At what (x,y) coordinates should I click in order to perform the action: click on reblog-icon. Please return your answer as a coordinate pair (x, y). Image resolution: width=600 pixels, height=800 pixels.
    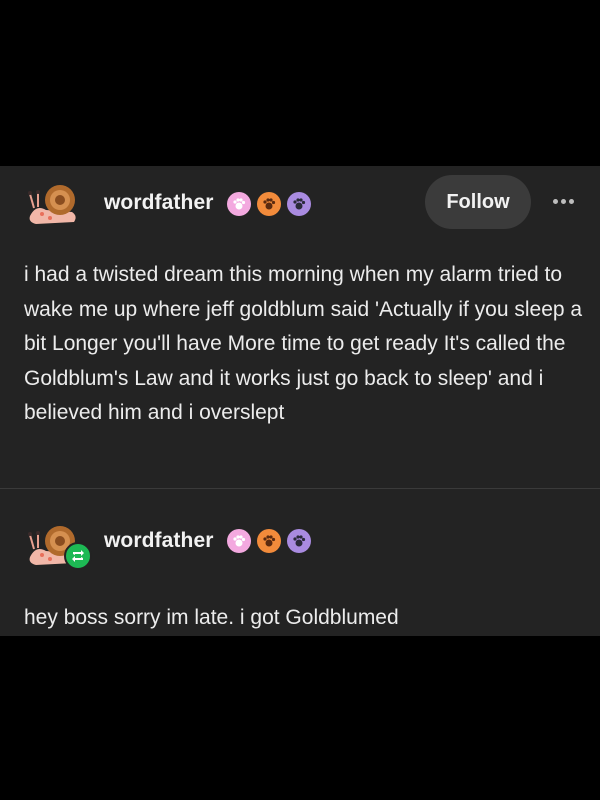
    Looking at the image, I should click on (78, 556).